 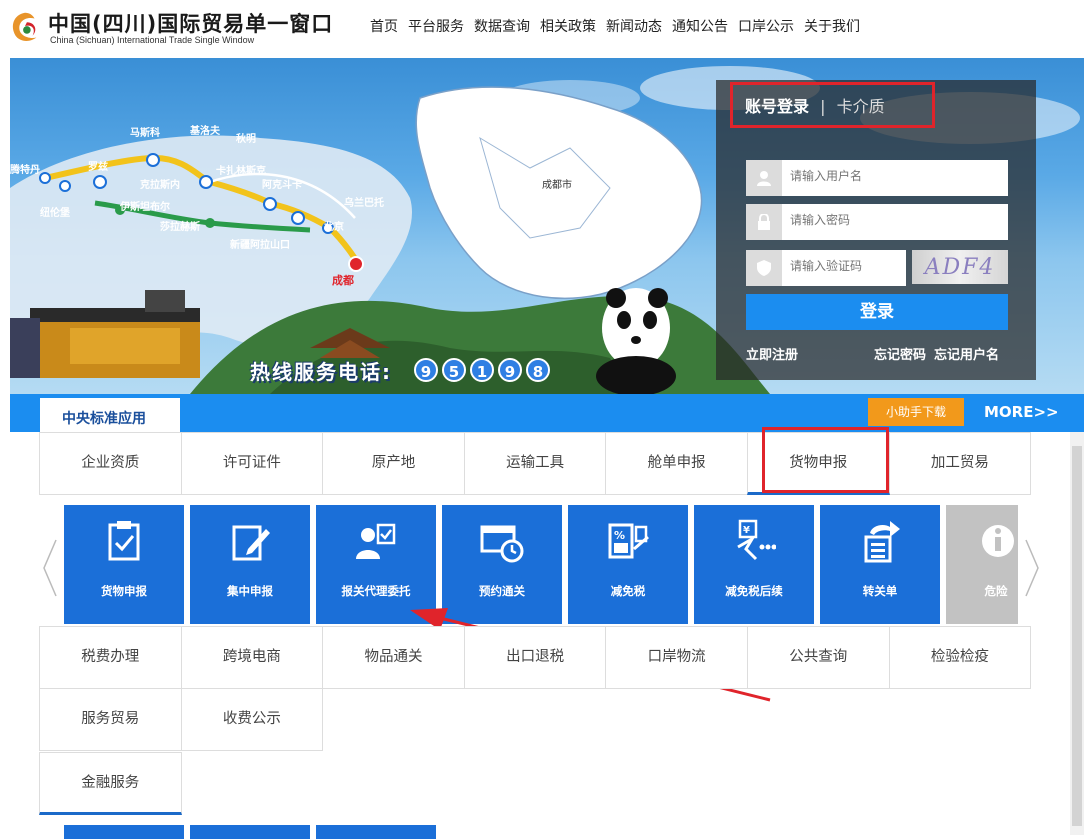 What do you see at coordinates (393, 657) in the screenshot?
I see `category-goods-clearance: 物品通关` at bounding box center [393, 657].